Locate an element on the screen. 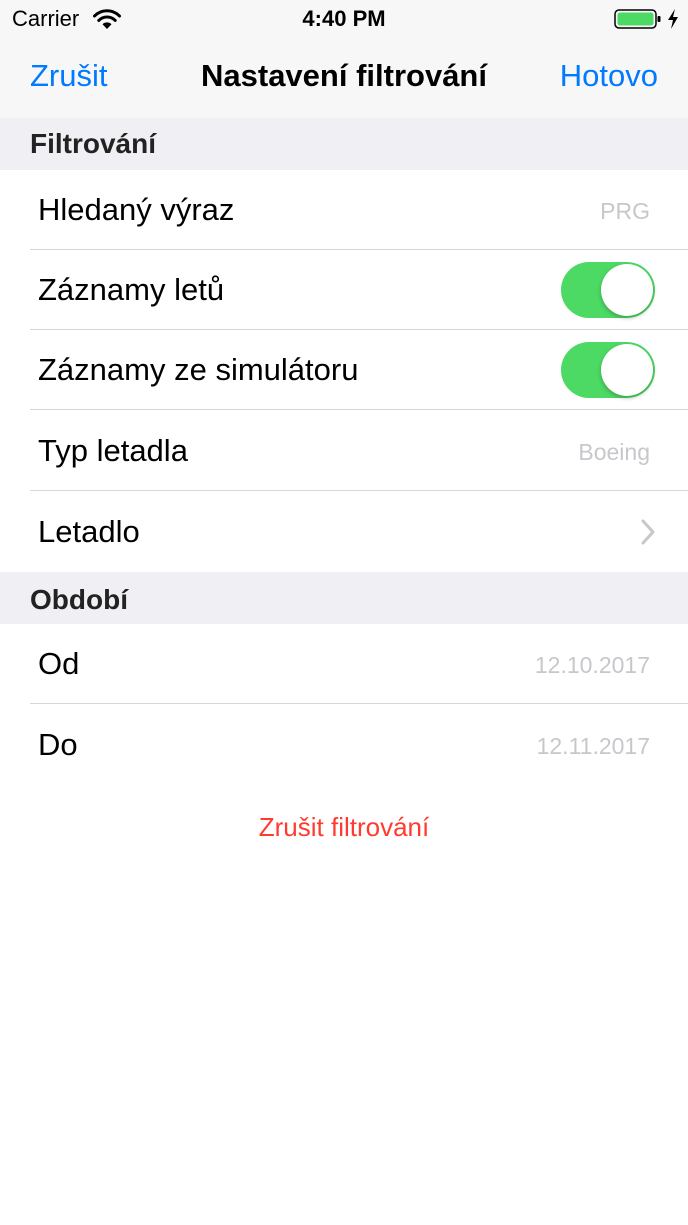 The height and width of the screenshot is (1225, 688). section-title-period: Období is located at coordinates (79, 599).